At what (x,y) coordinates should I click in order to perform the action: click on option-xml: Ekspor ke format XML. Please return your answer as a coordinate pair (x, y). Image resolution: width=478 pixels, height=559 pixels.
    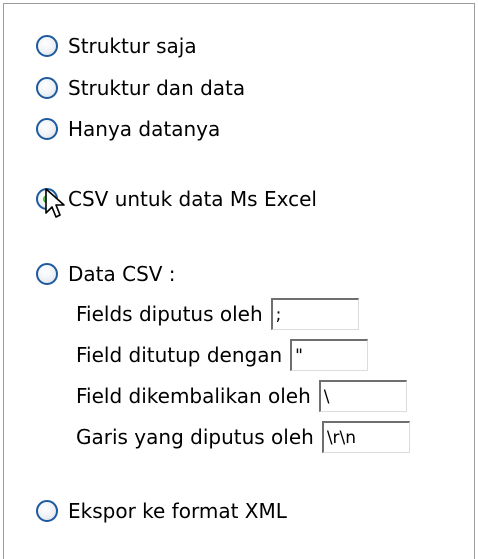
    Looking at the image, I should click on (161, 511).